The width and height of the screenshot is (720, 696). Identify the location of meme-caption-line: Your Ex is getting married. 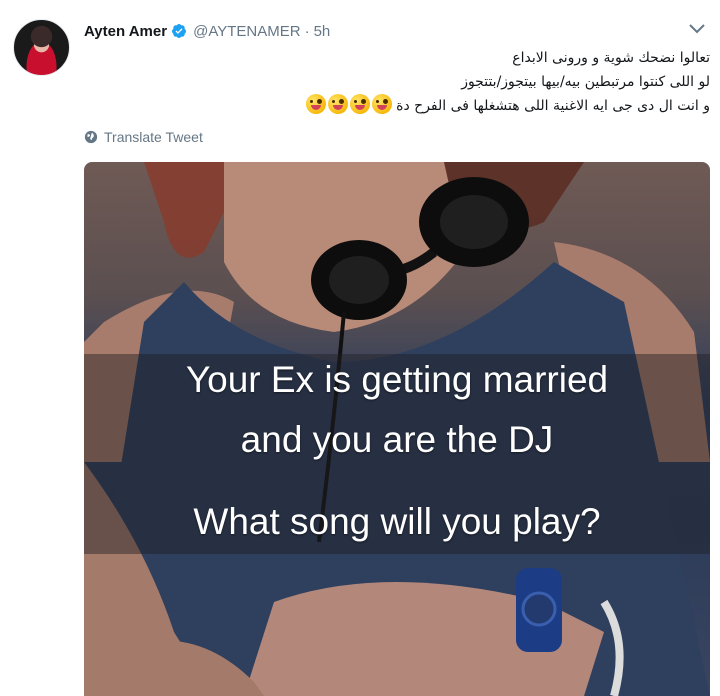
(397, 379).